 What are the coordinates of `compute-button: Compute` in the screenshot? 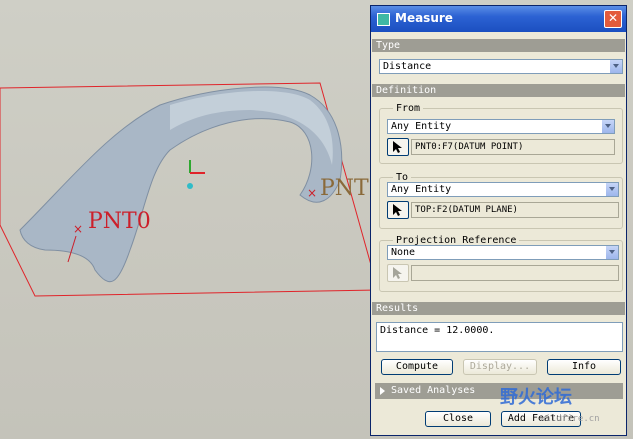 It's located at (417, 367).